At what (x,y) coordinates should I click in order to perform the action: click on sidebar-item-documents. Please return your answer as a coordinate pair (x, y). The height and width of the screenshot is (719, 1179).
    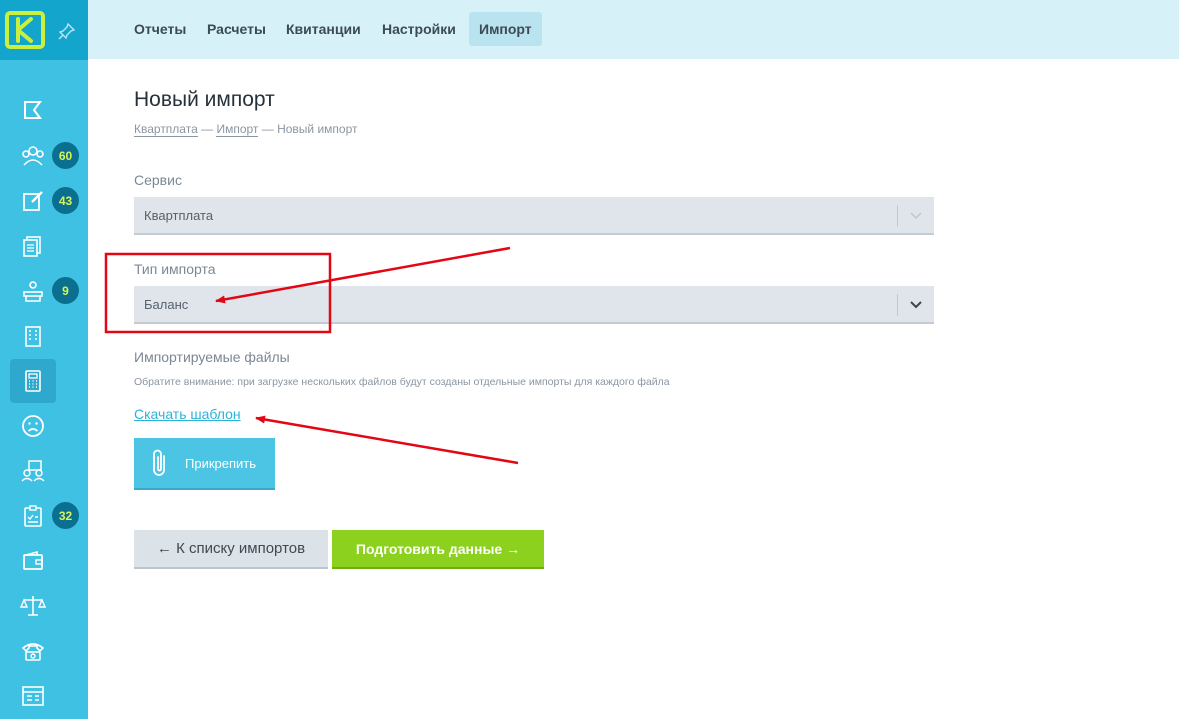
    Looking at the image, I should click on (33, 246).